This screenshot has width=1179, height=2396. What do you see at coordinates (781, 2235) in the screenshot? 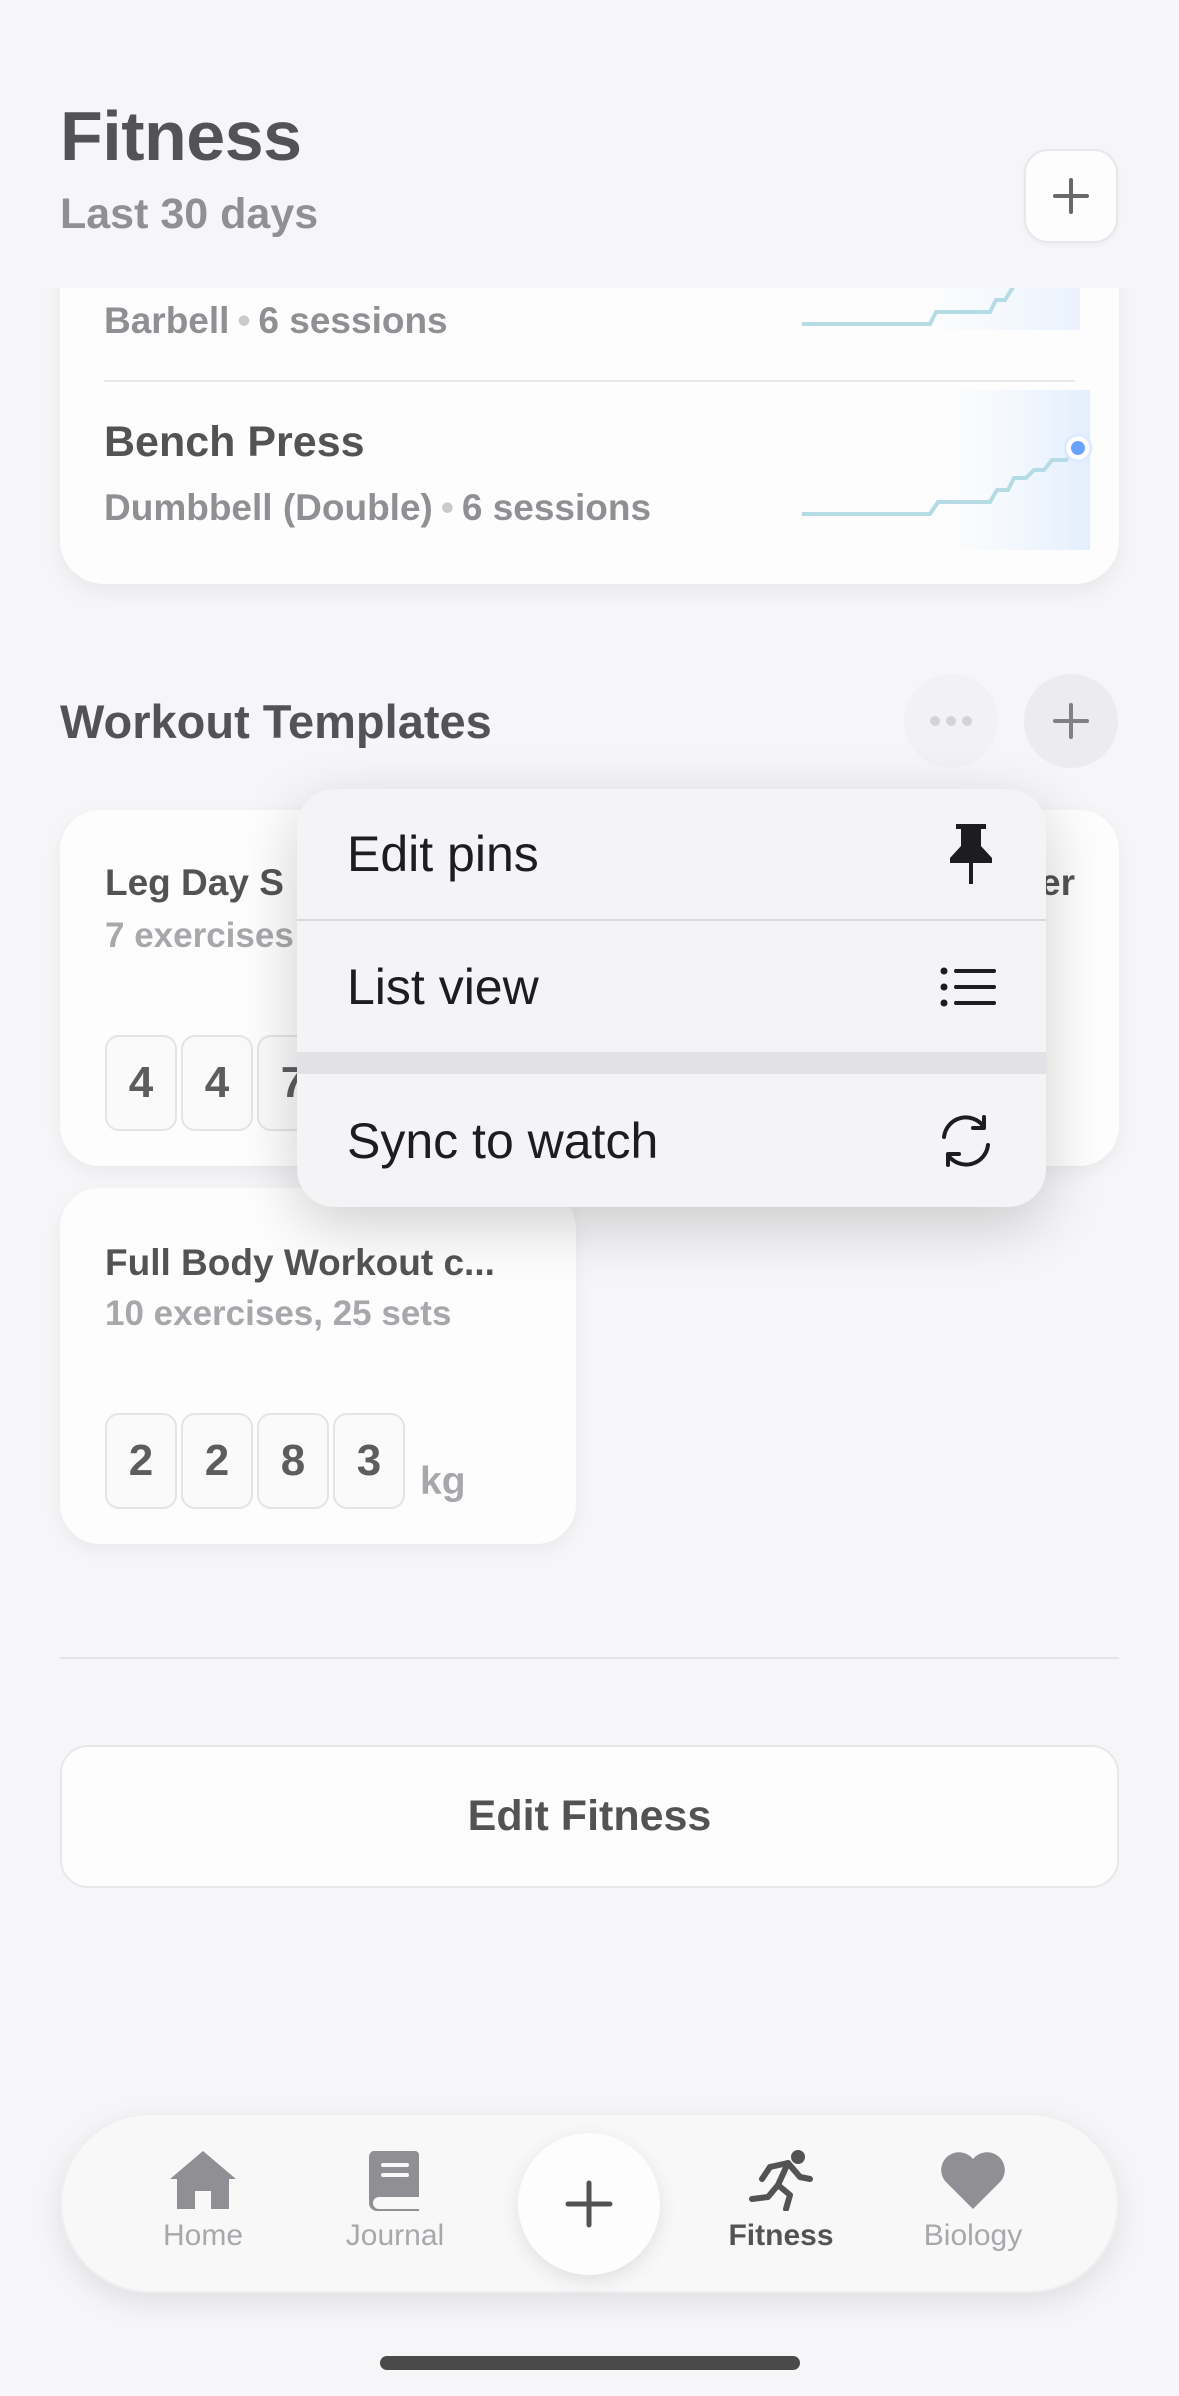
I see `tab-label: Fitness` at bounding box center [781, 2235].